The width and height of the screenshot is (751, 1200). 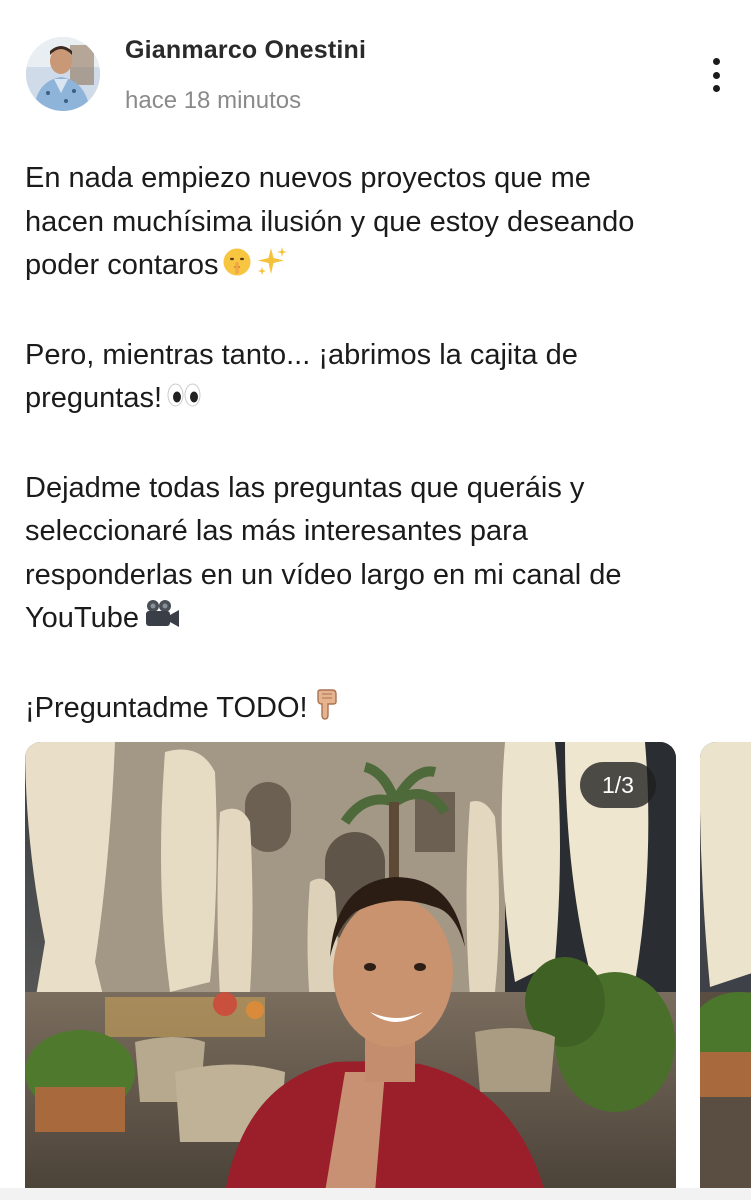 I want to click on text-line: ¡Preguntadme TODO!, so click(x=375, y=710).